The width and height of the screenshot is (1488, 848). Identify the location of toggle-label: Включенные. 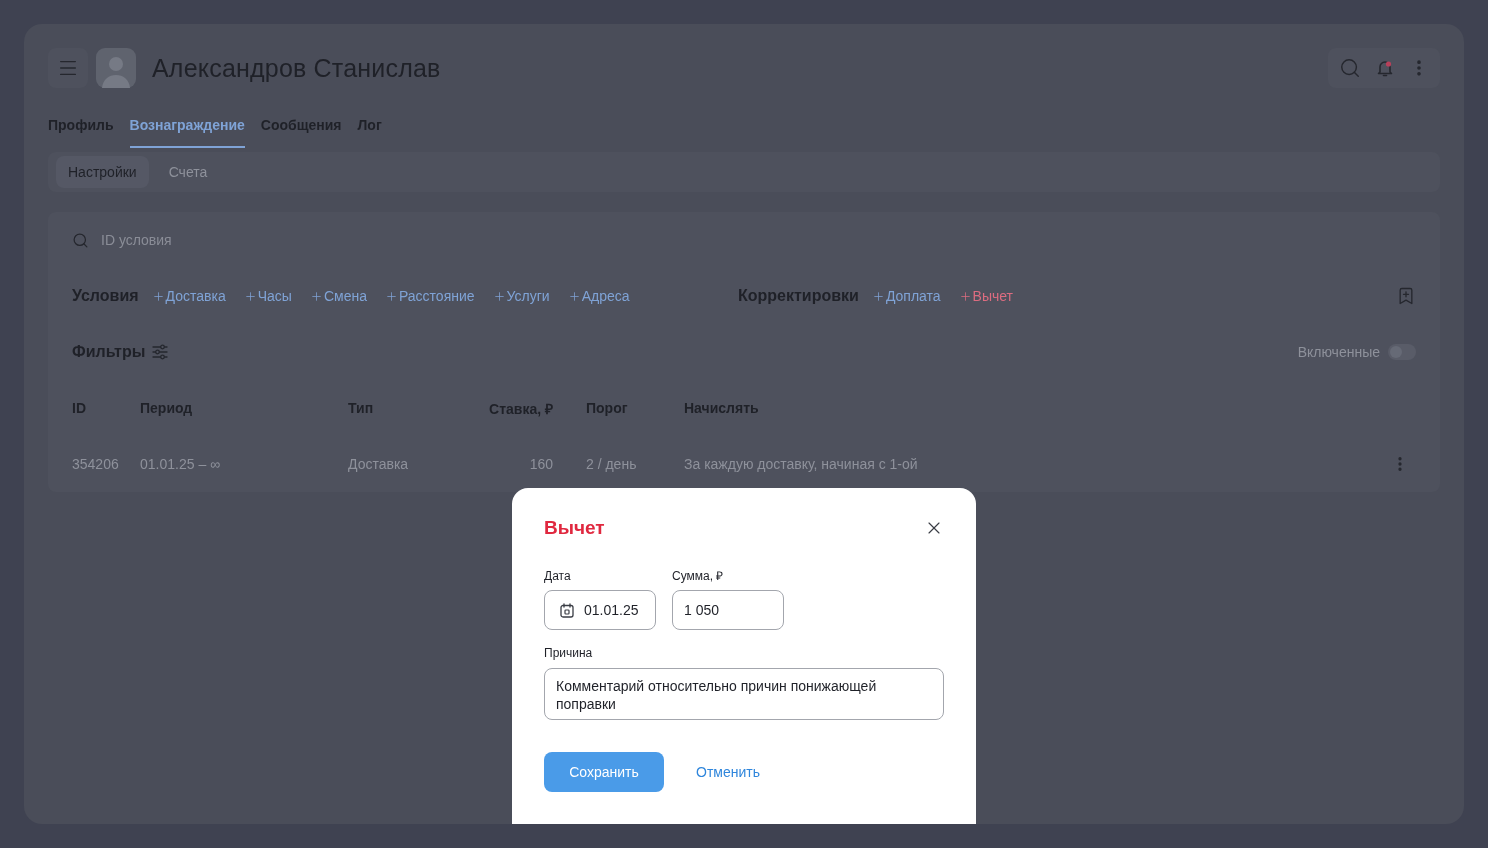
(1338, 352).